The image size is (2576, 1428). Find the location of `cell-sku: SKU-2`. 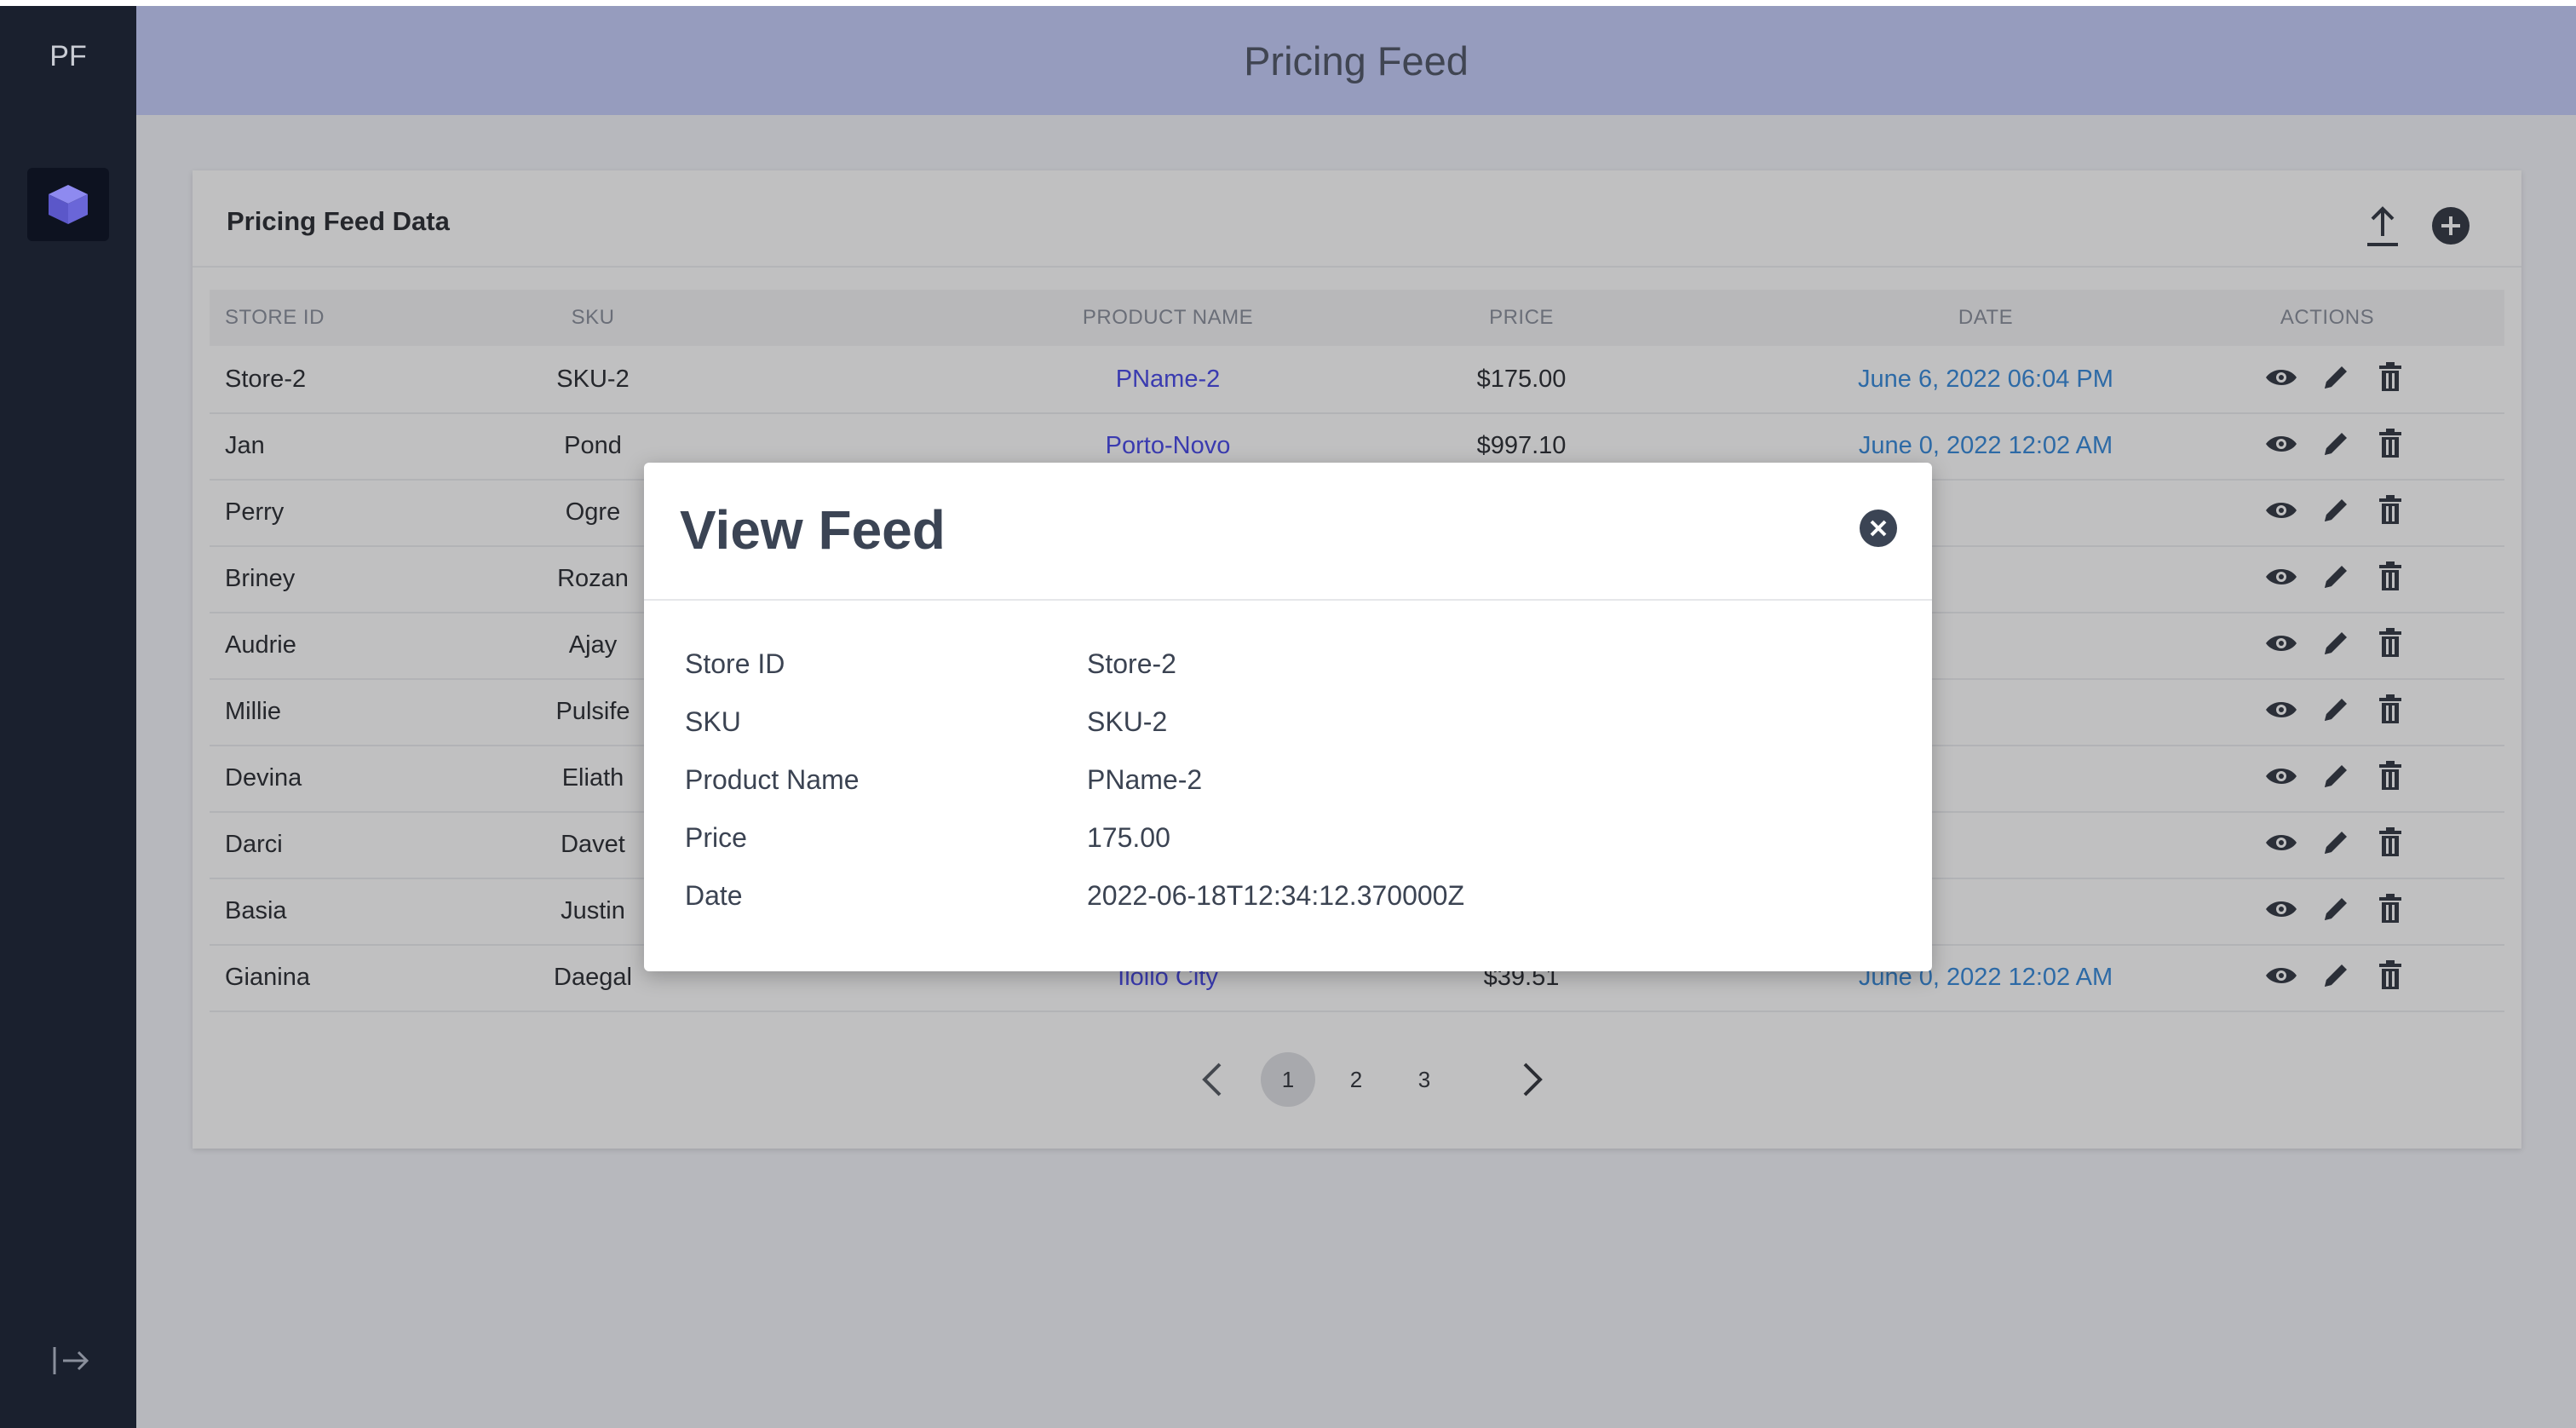

cell-sku: SKU-2 is located at coordinates (593, 379).